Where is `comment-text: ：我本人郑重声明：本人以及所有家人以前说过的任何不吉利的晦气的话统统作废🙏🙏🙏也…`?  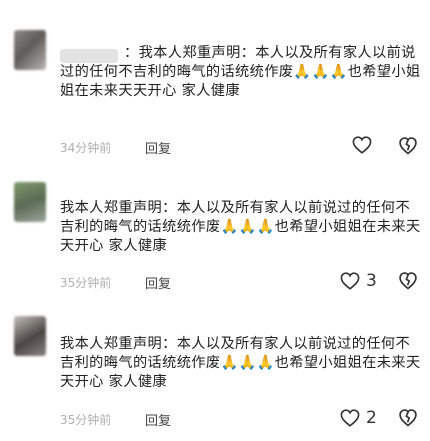
comment-text: ：我本人郑重声明：本人以及所有家人以前说过的任何不吉利的晦气的话统统作废🙏🙏🙏也… is located at coordinates (241, 72).